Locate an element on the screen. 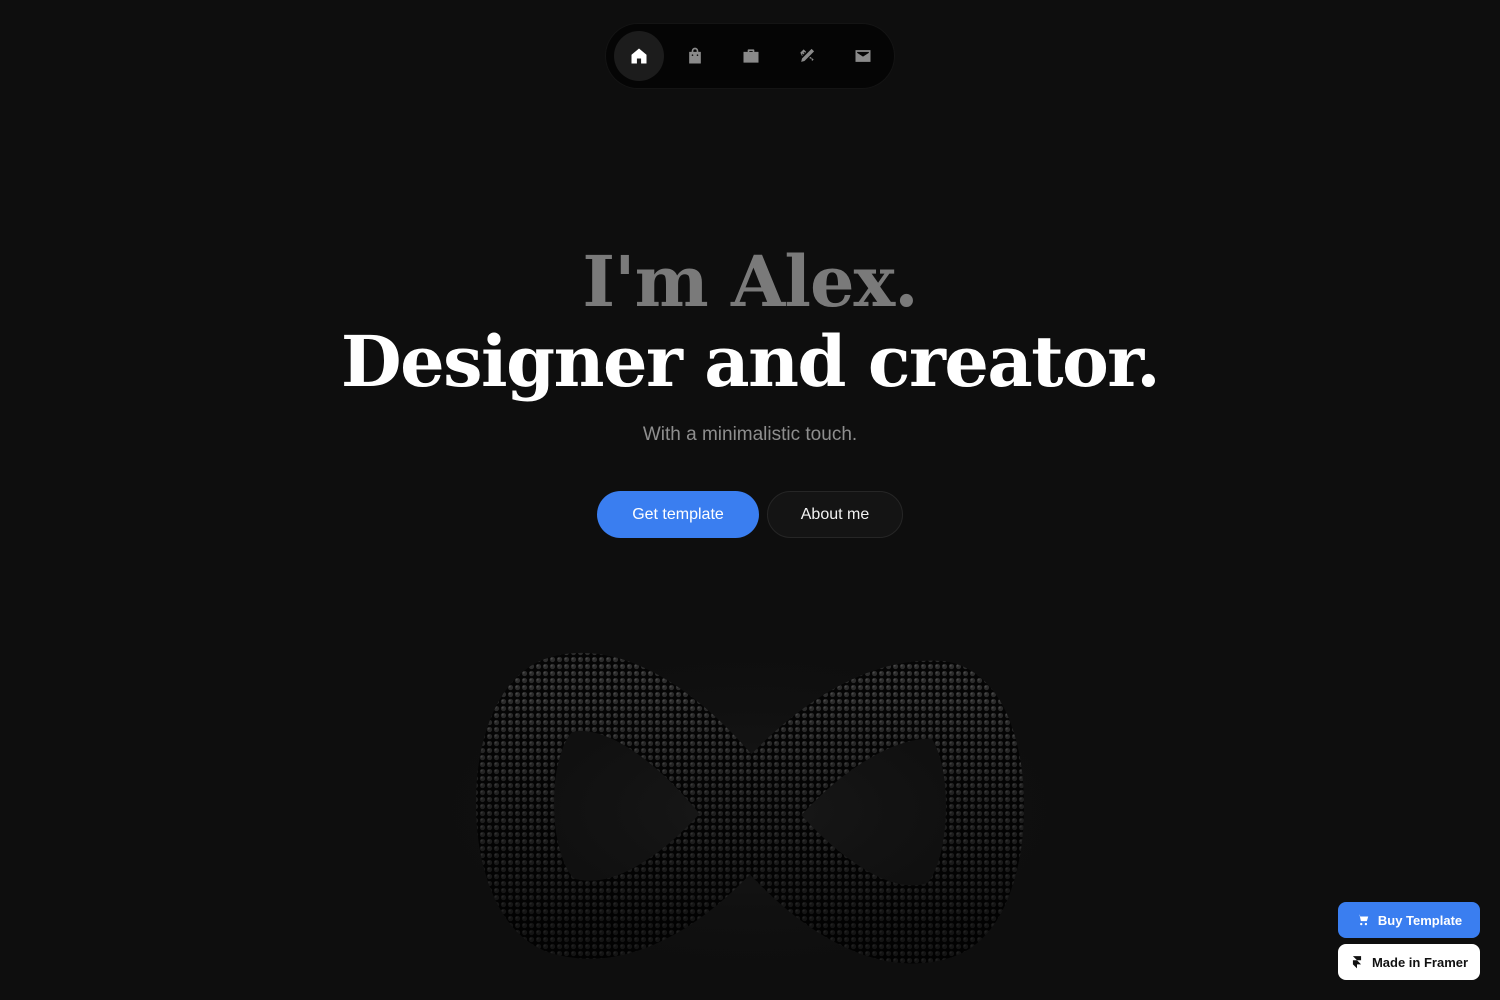 The height and width of the screenshot is (1000, 1500). pencil-ruler-icon is located at coordinates (807, 55).